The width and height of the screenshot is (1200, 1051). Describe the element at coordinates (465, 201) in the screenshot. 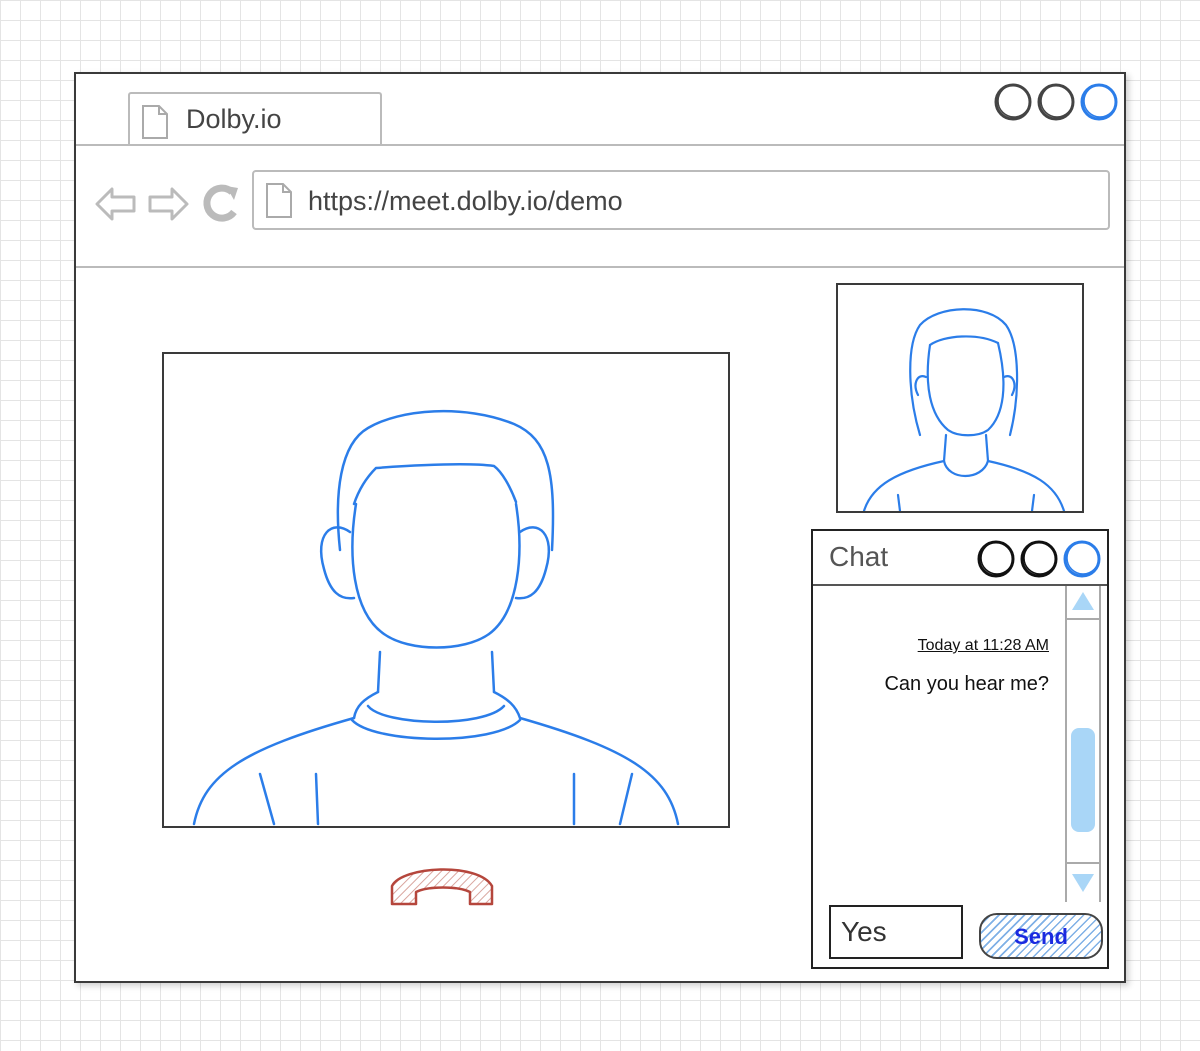

I see `url-text: https://meet.dolby.io/demo` at that location.